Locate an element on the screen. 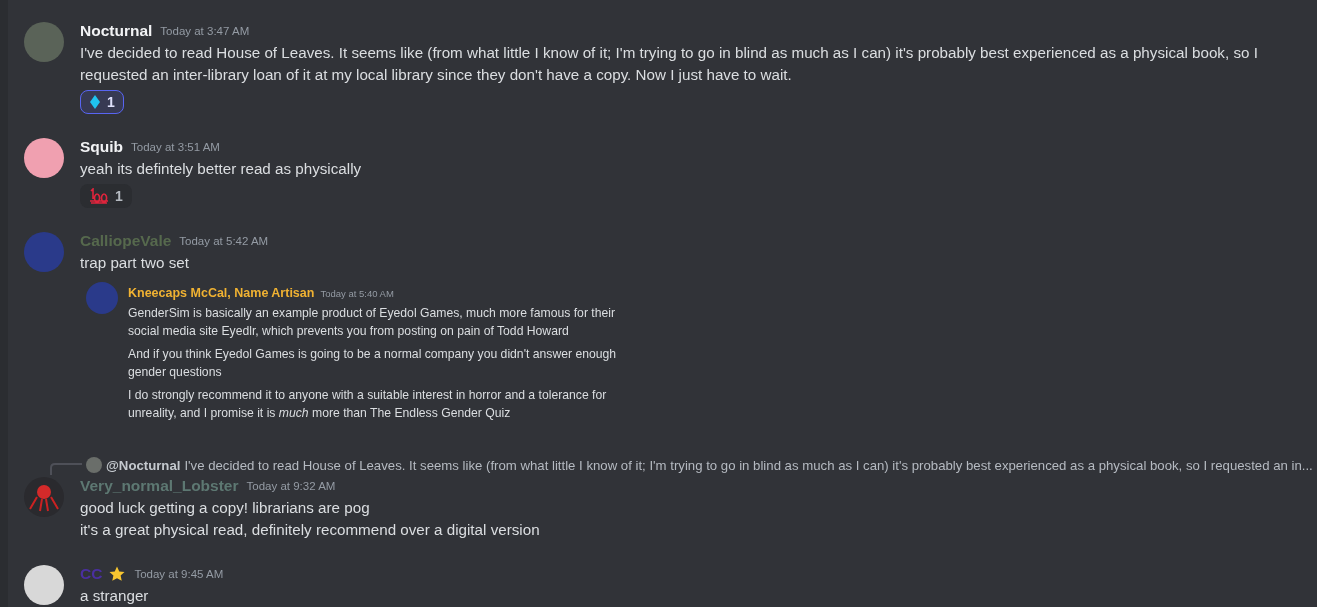  username: Nocturnal is located at coordinates (116, 31).